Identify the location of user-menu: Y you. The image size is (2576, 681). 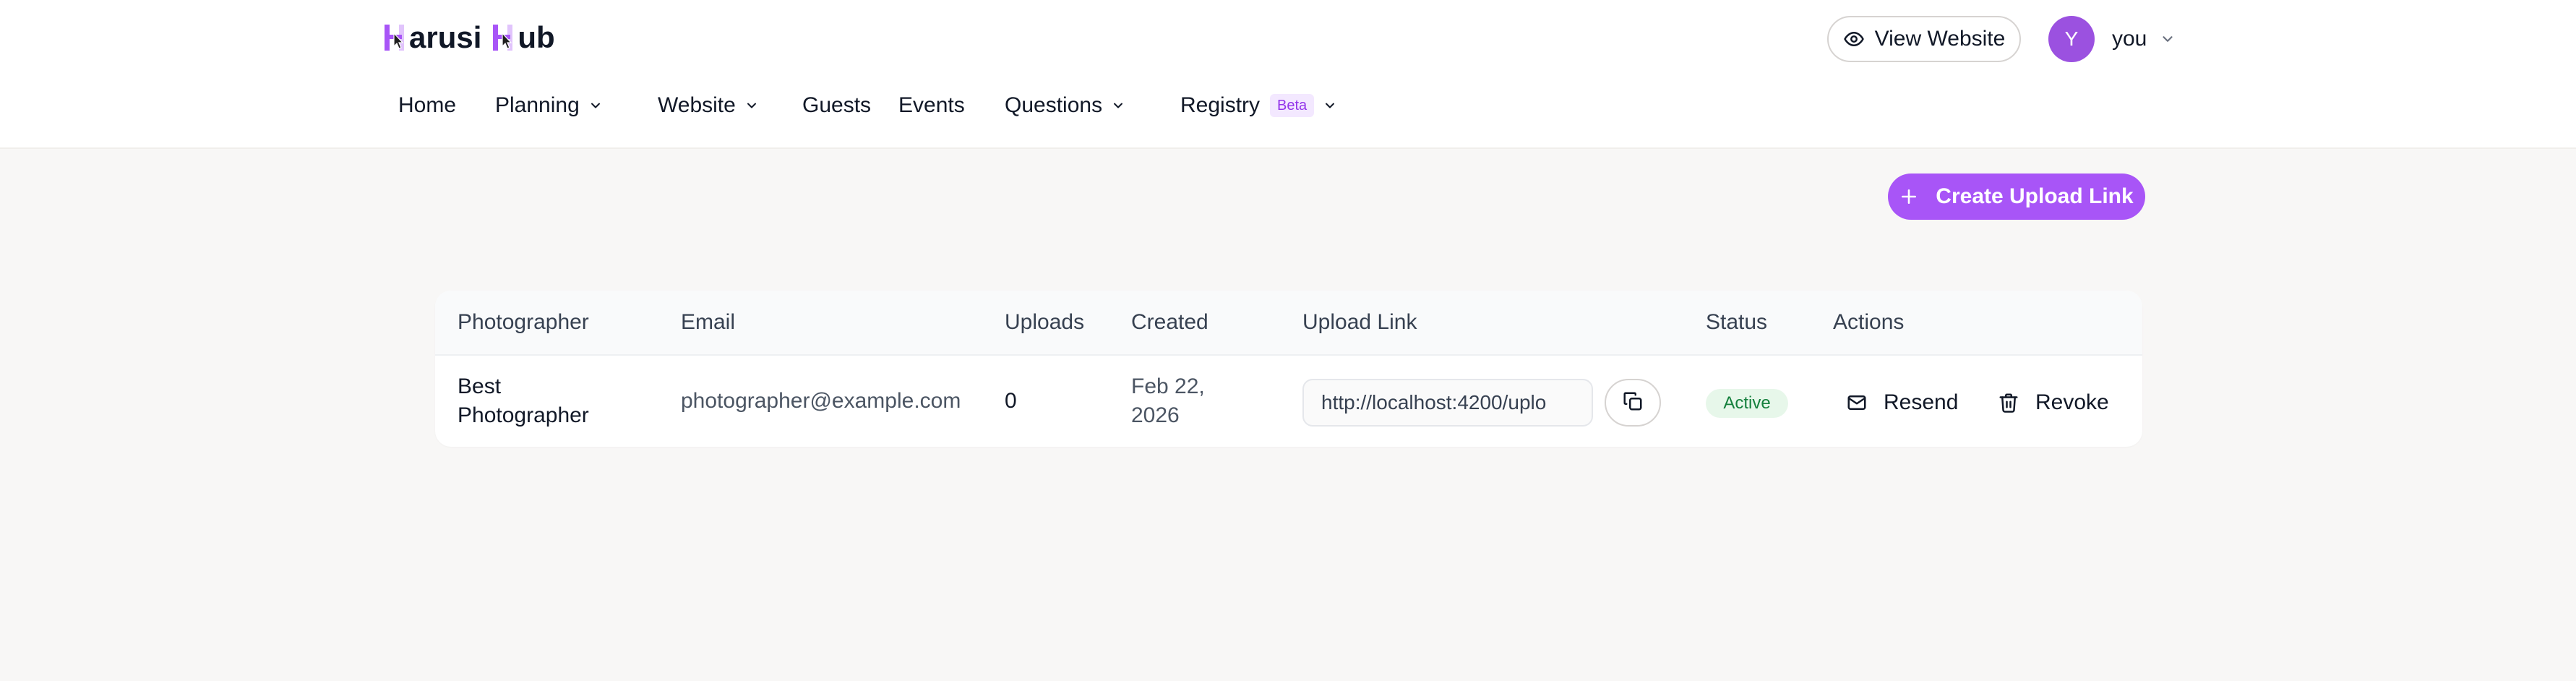
(2112, 39).